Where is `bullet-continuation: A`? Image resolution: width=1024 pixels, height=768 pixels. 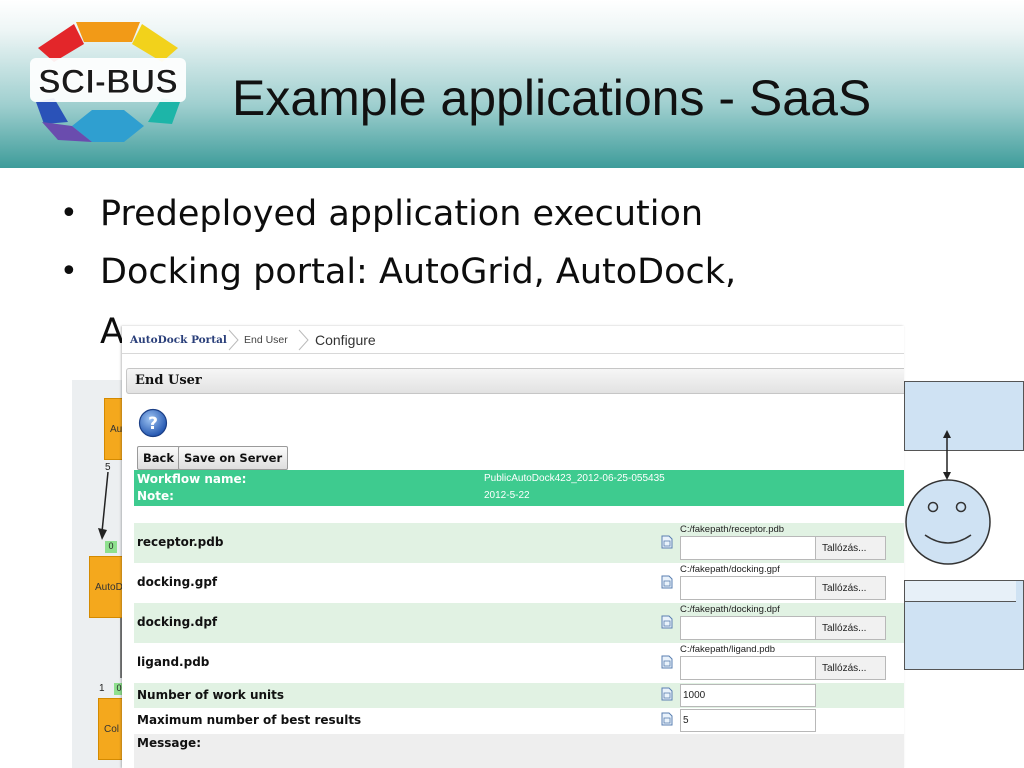
bullet-continuation: A is located at coordinates (112, 332).